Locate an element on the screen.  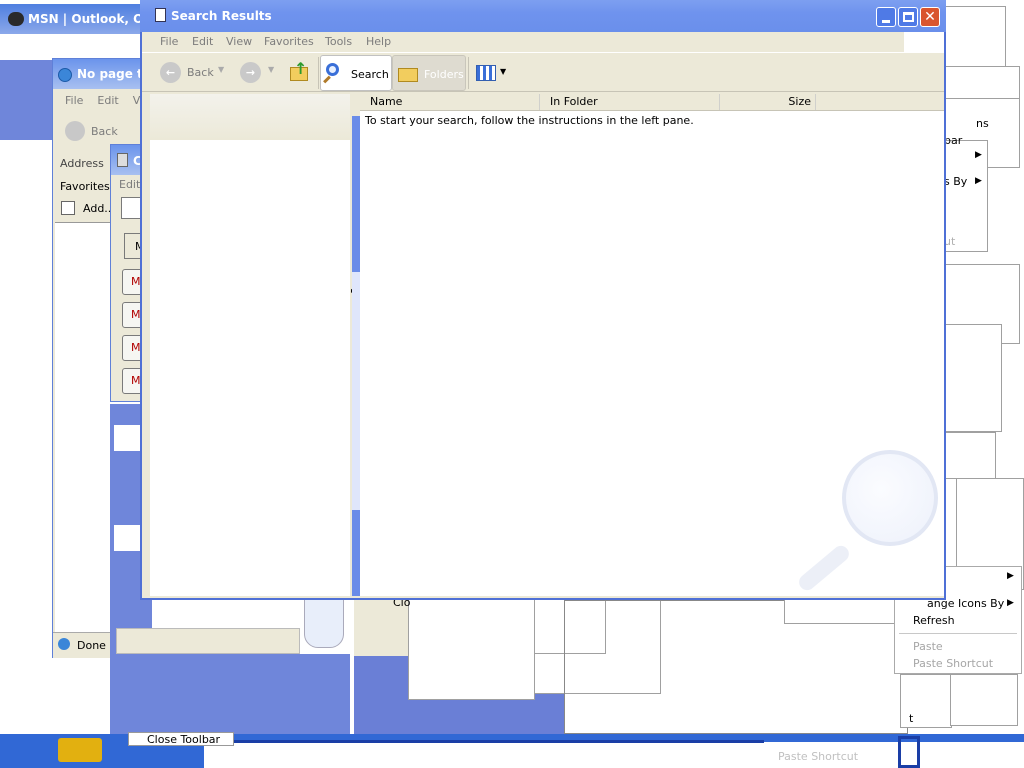
column-size-label: Size is located at coordinates (799, 101).